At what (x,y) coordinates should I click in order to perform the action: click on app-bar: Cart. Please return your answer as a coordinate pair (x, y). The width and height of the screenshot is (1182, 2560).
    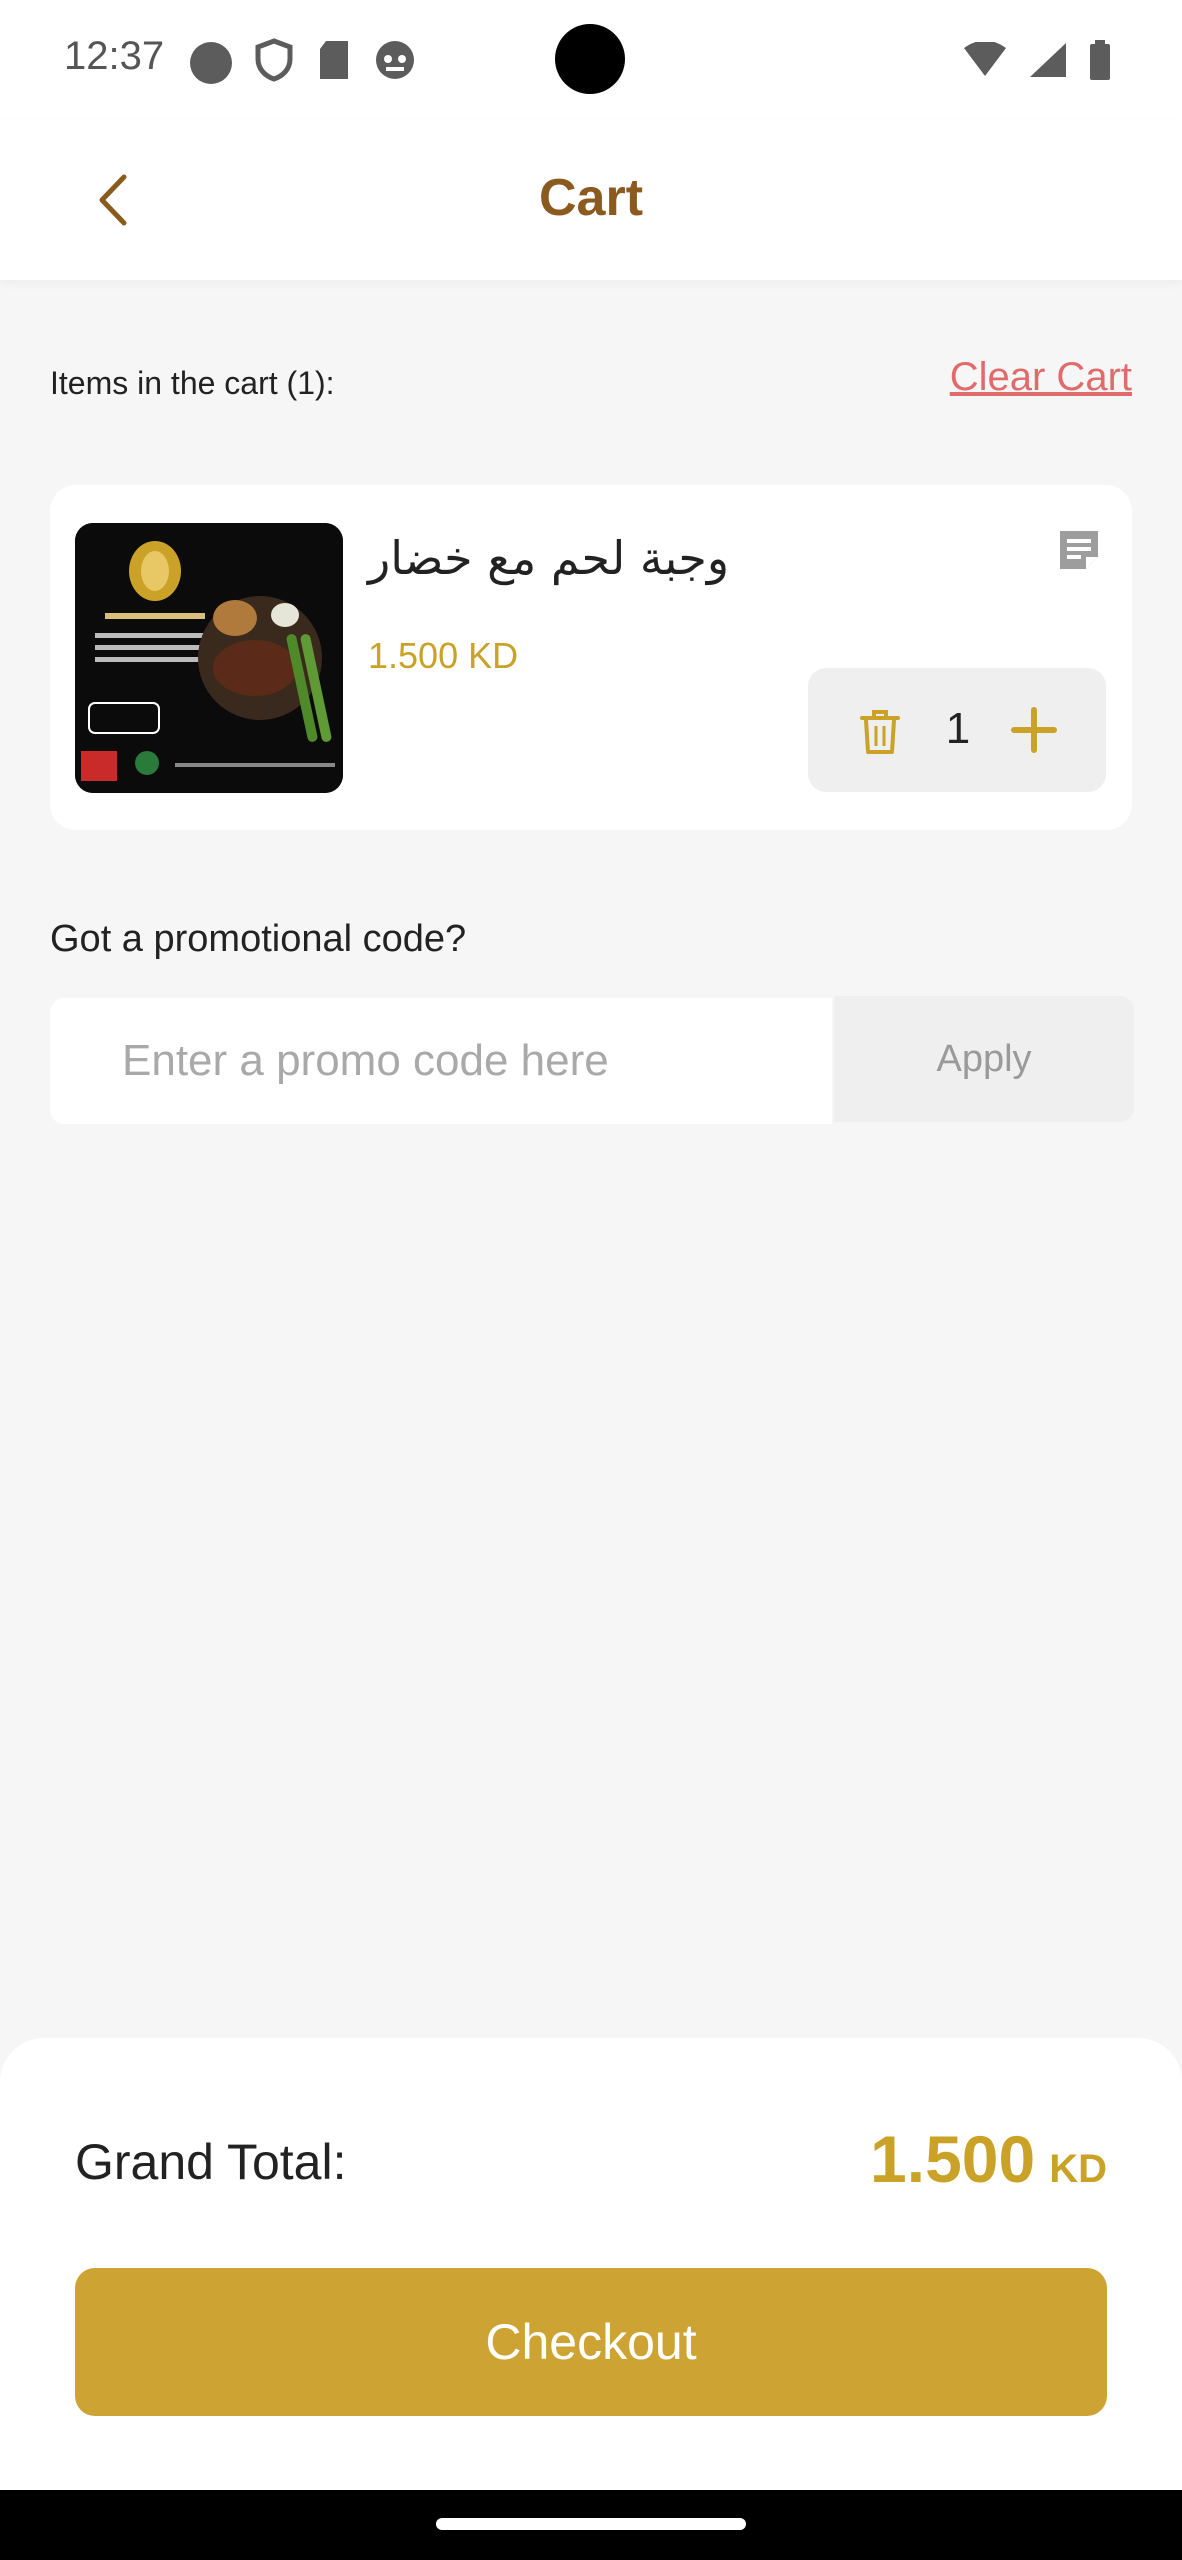
    Looking at the image, I should click on (591, 200).